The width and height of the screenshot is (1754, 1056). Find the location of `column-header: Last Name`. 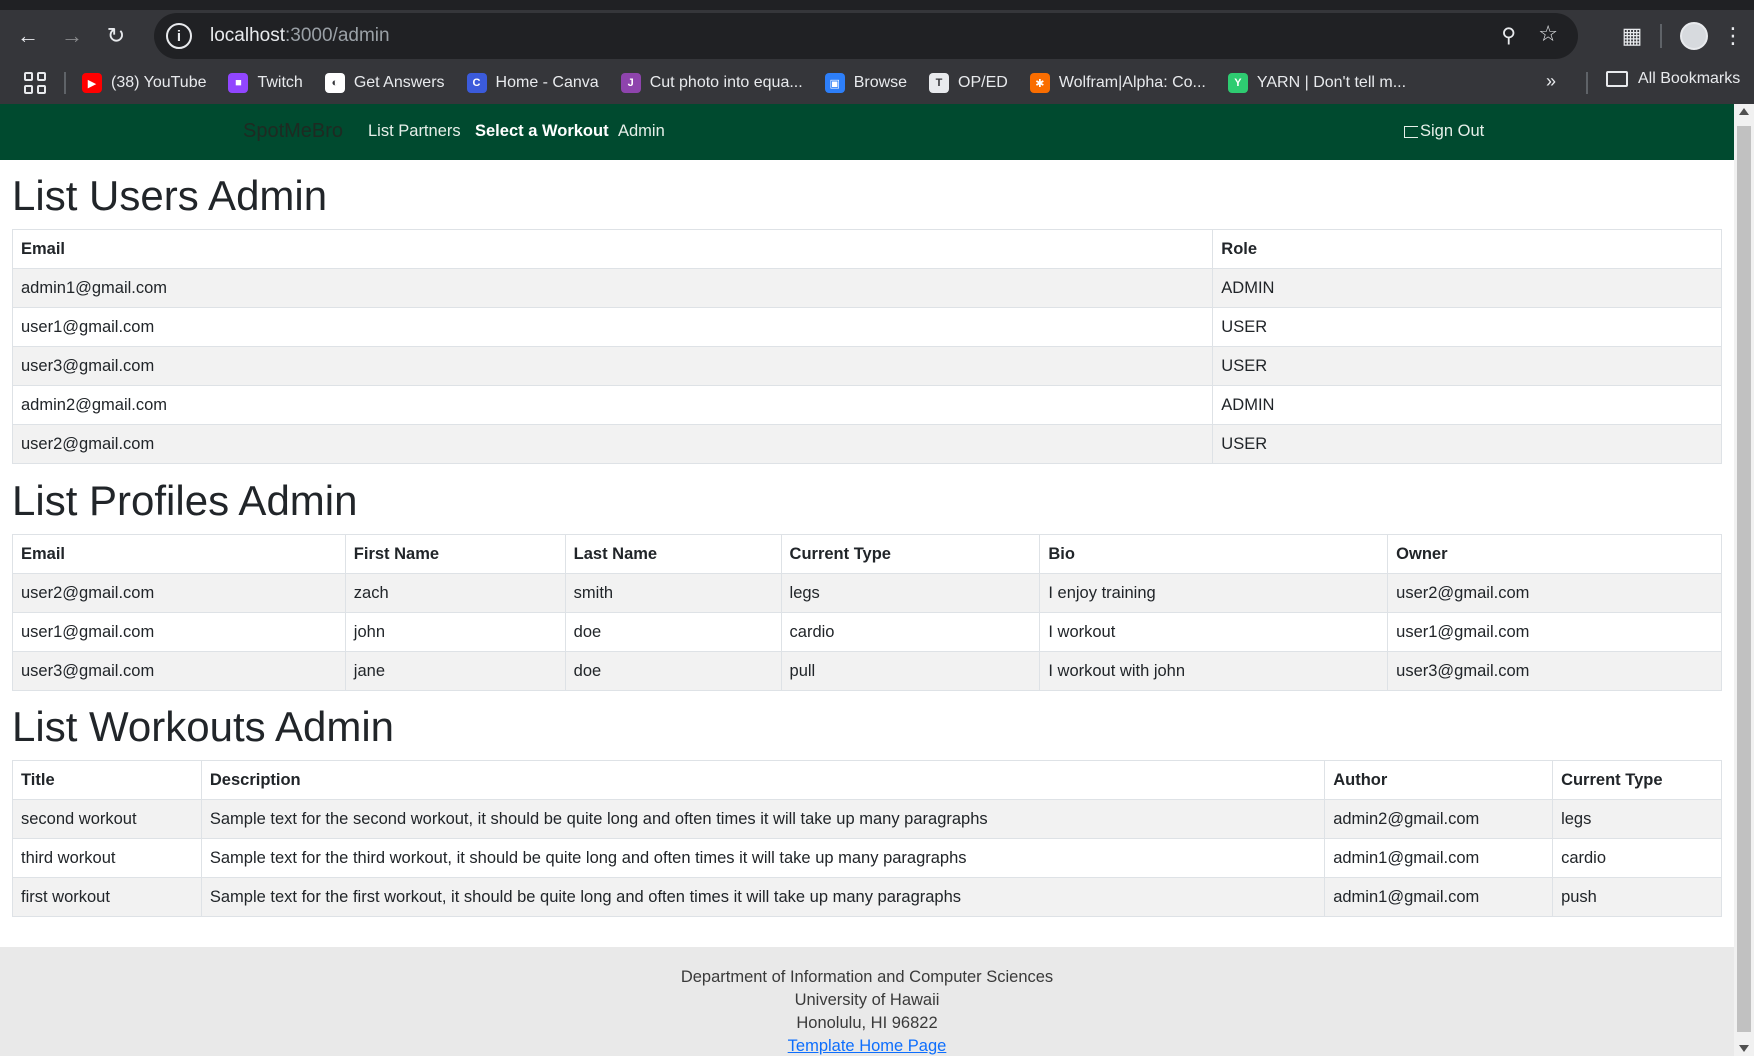

column-header: Last Name is located at coordinates (673, 554).